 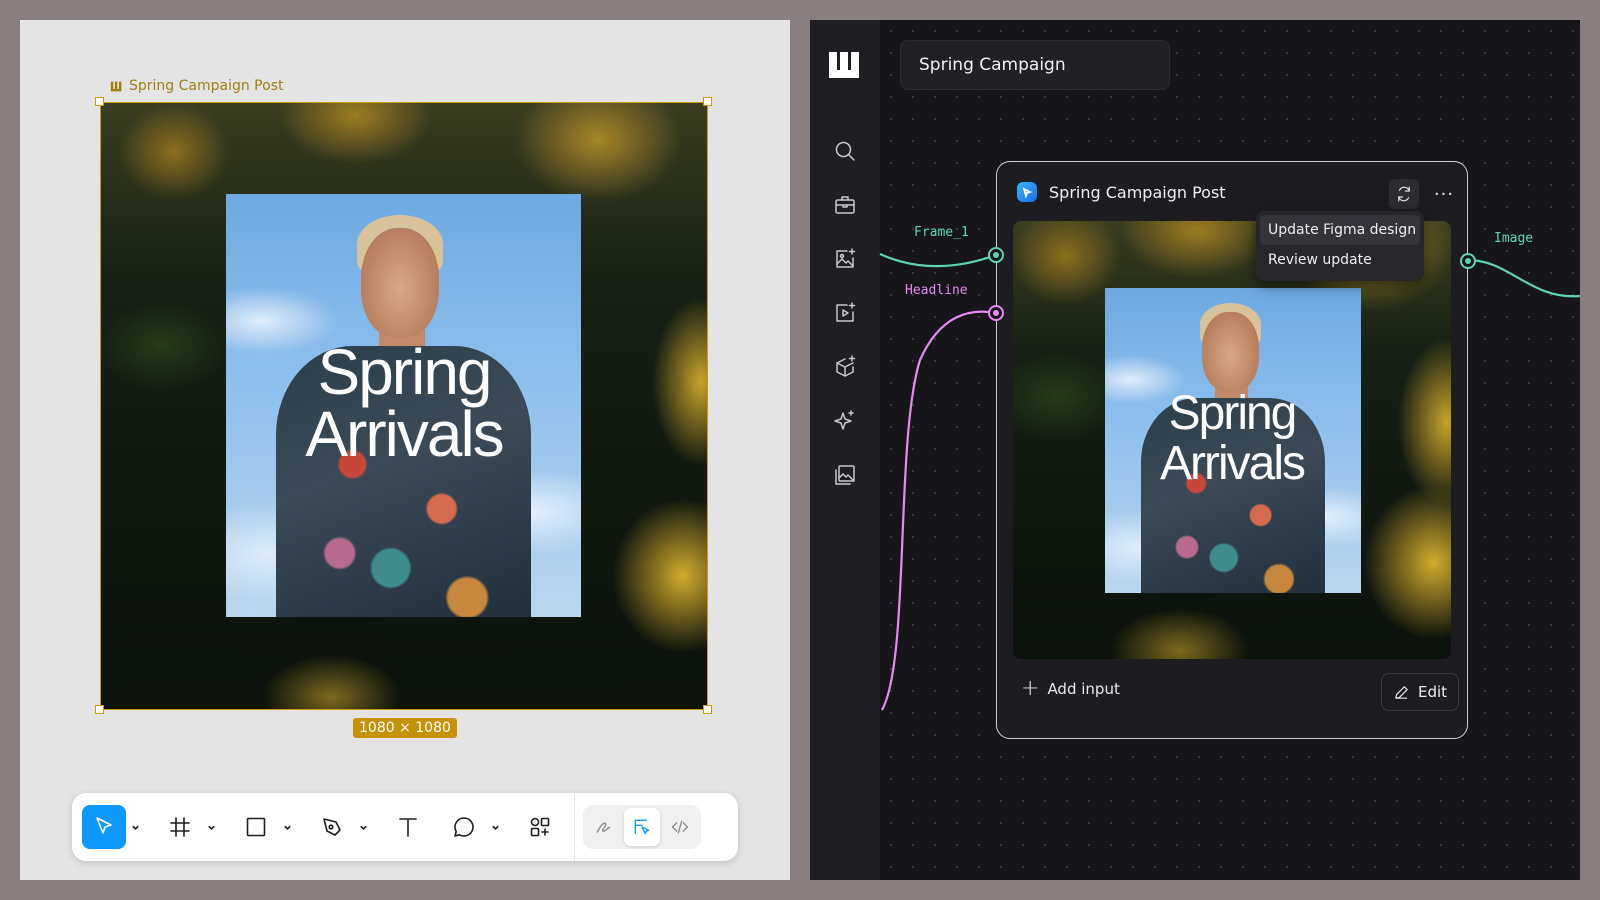 I want to click on add-input-button: + Add input, so click(x=1070, y=688).